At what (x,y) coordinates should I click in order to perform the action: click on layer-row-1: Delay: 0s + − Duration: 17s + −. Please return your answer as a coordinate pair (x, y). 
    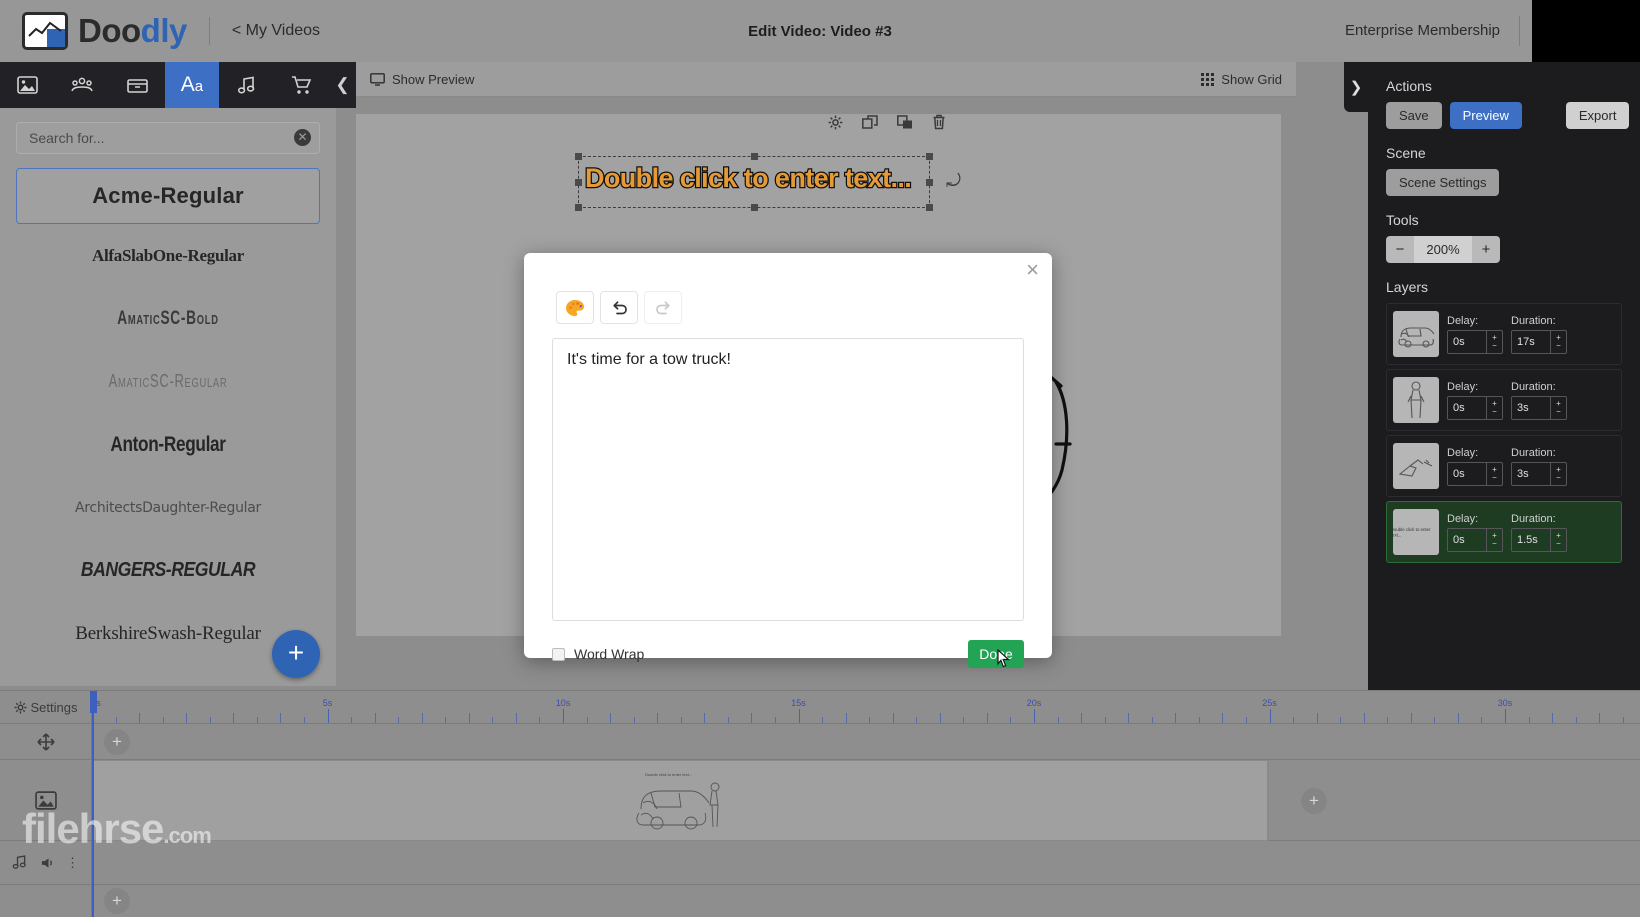
    Looking at the image, I should click on (1504, 334).